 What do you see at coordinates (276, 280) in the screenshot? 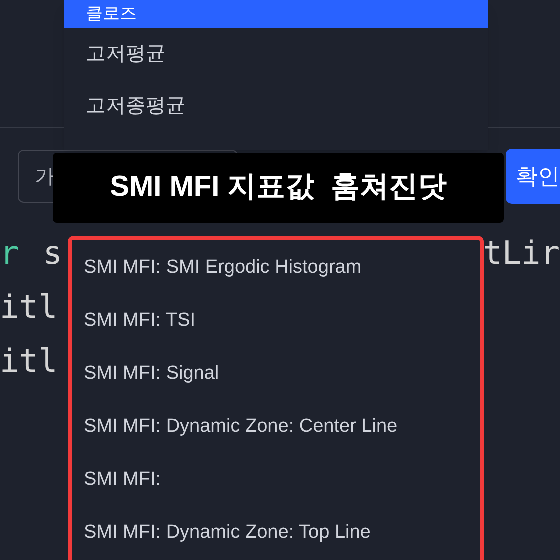
I see `suggestion-item: SMI MFI: SMI Ergodic Histogram` at bounding box center [276, 280].